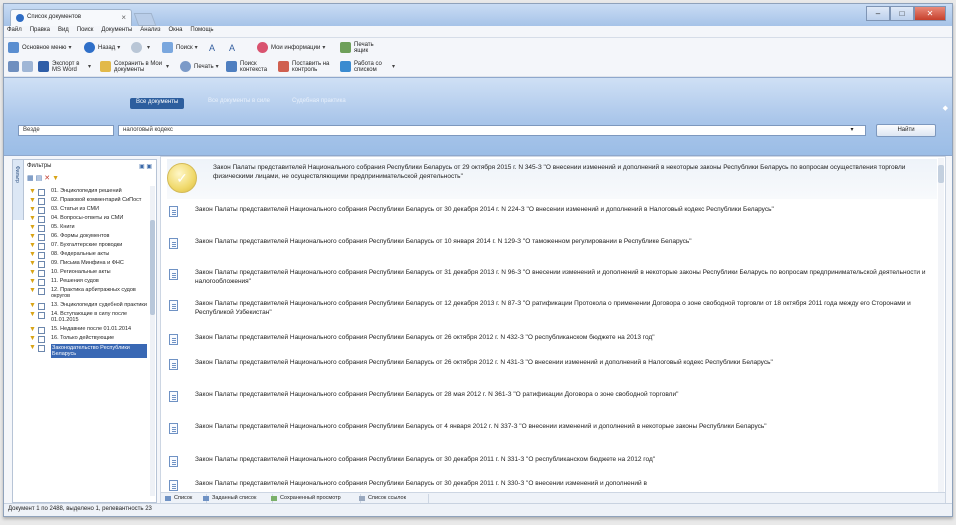 Image resolution: width=956 pixels, height=525 pixels. Describe the element at coordinates (88, 228) in the screenshot. I see `filter-item: ▼ 05. Книги` at that location.